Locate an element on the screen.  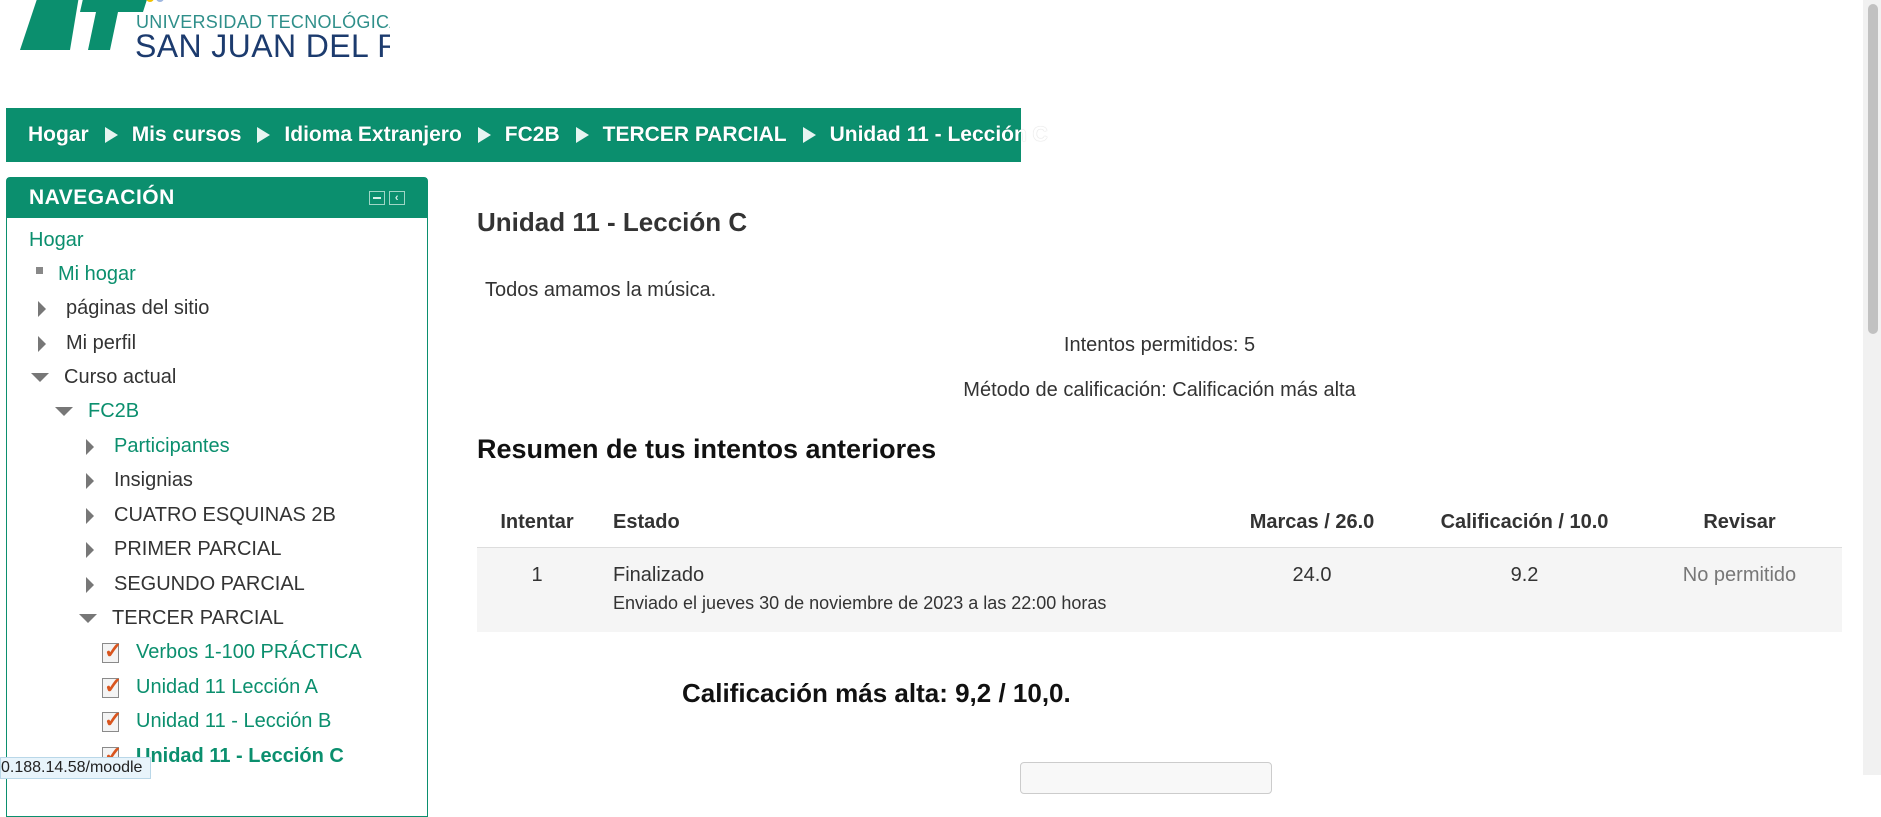
nav-item-section-tercer-parcial: TERCER PARCIAL is located at coordinates (181, 618).